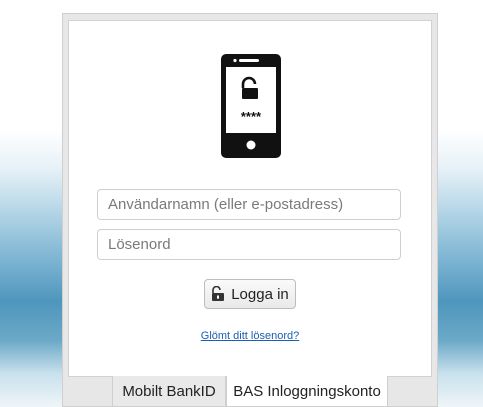 The image size is (483, 407). I want to click on phone-screen-stars: ****, so click(251, 116).